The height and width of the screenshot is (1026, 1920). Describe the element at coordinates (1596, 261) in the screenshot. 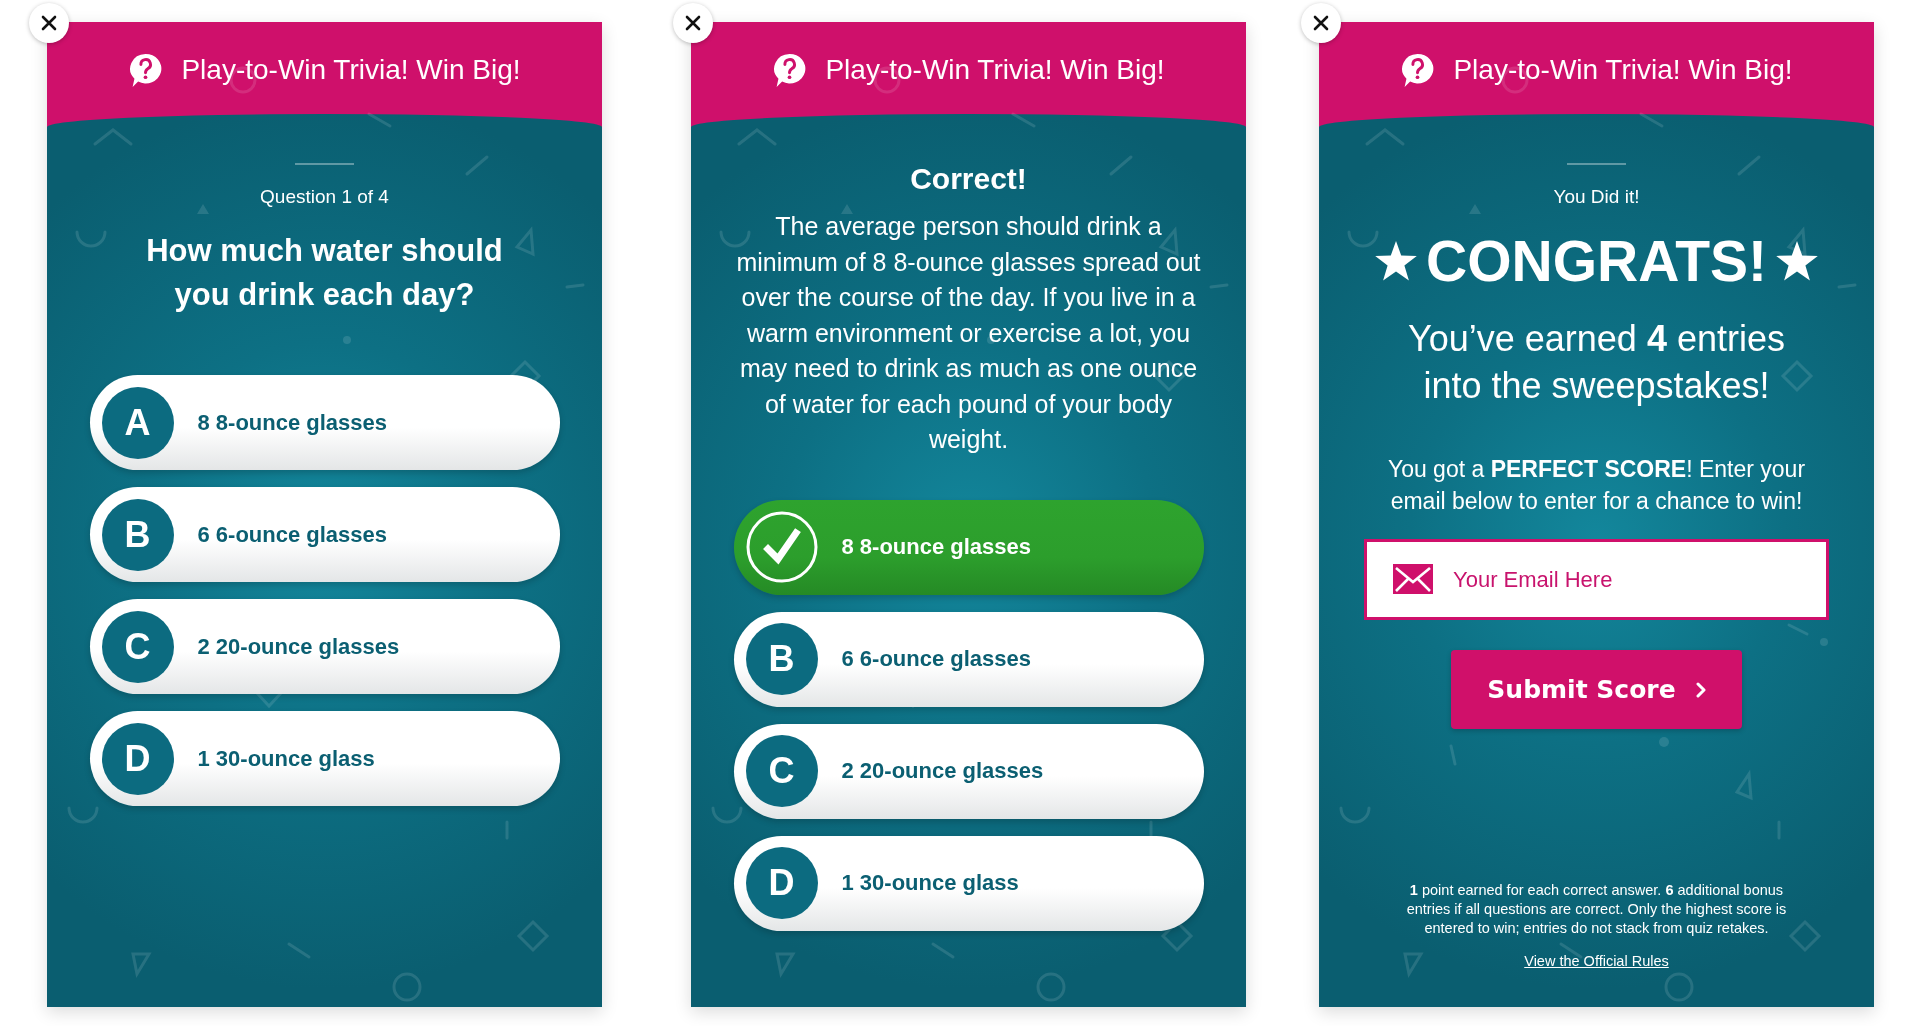

I see `congrats-heading: CONGRATS!` at that location.